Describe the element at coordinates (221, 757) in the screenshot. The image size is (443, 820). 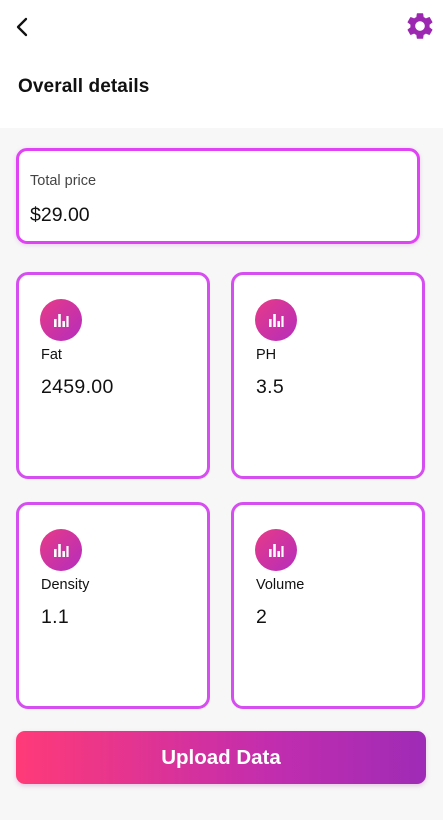
I see `upload-data-button: Upload Data` at that location.